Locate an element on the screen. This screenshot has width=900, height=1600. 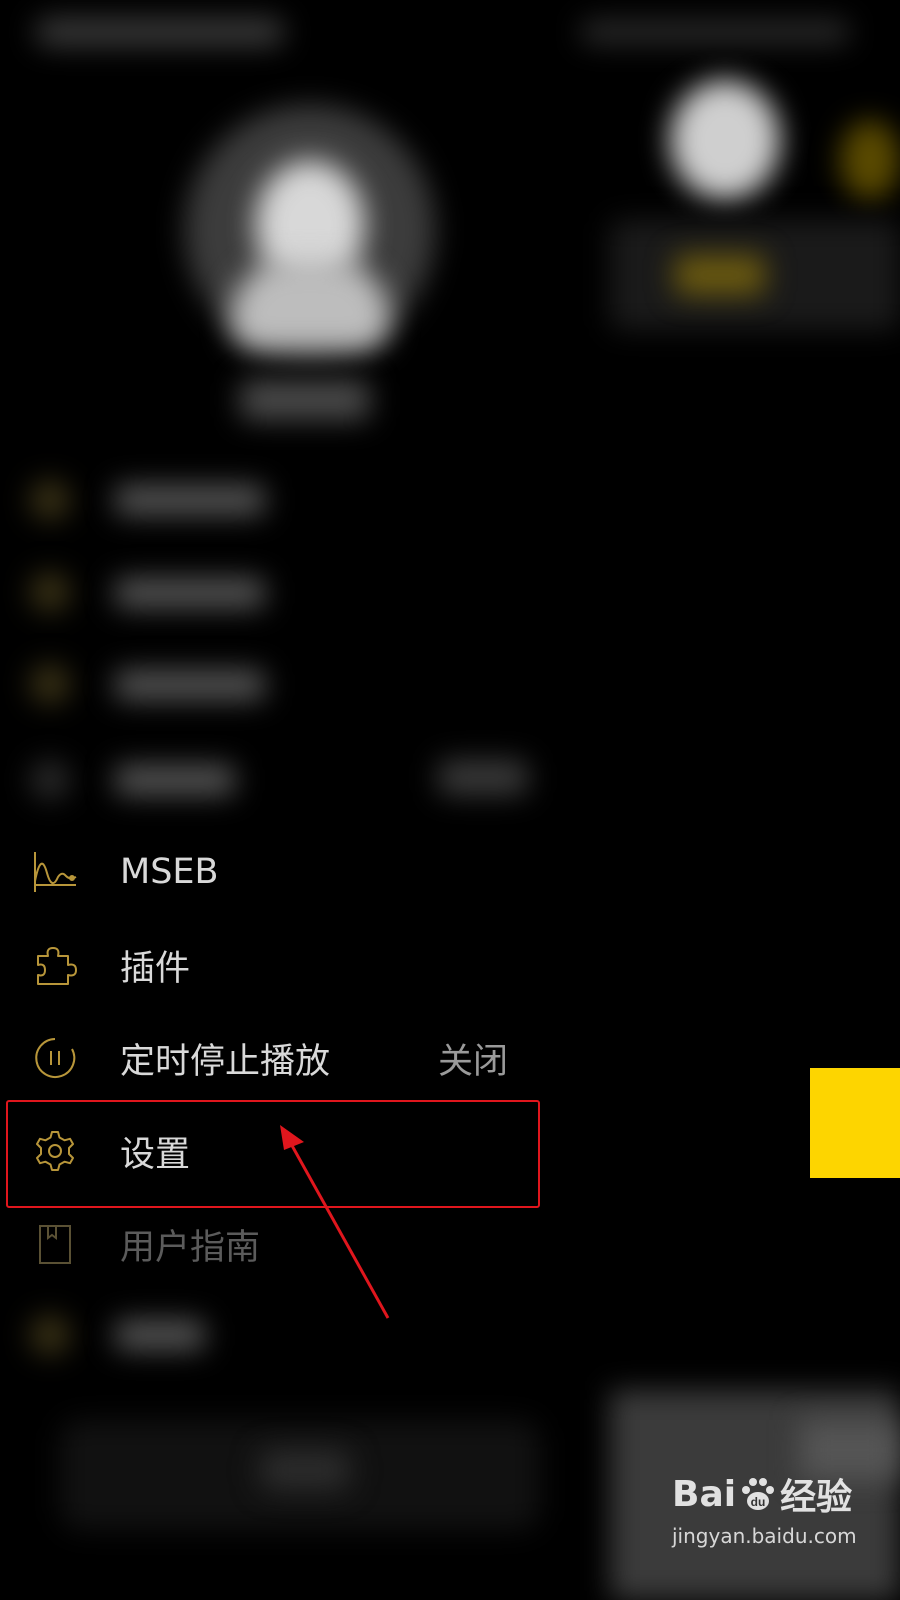
menu-item-label: MSEB is located at coordinates (169, 872).